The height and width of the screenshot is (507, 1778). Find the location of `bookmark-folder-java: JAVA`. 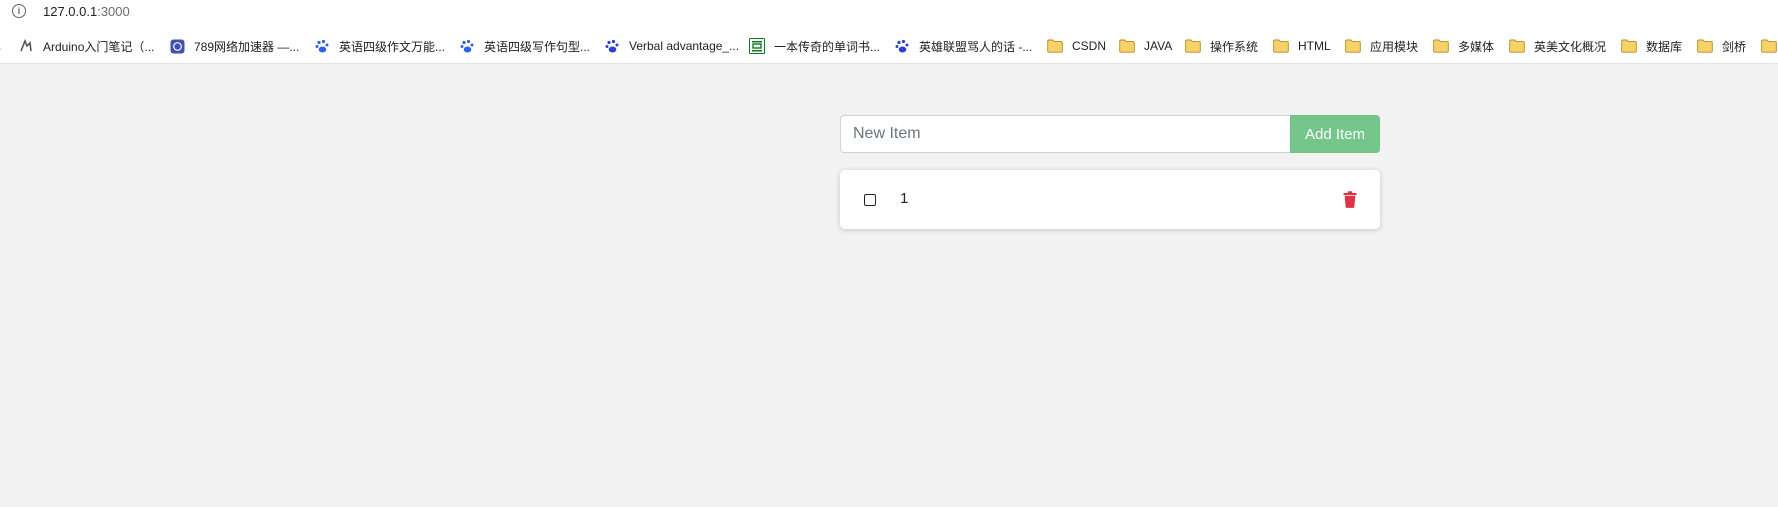

bookmark-folder-java: JAVA is located at coordinates (1145, 46).